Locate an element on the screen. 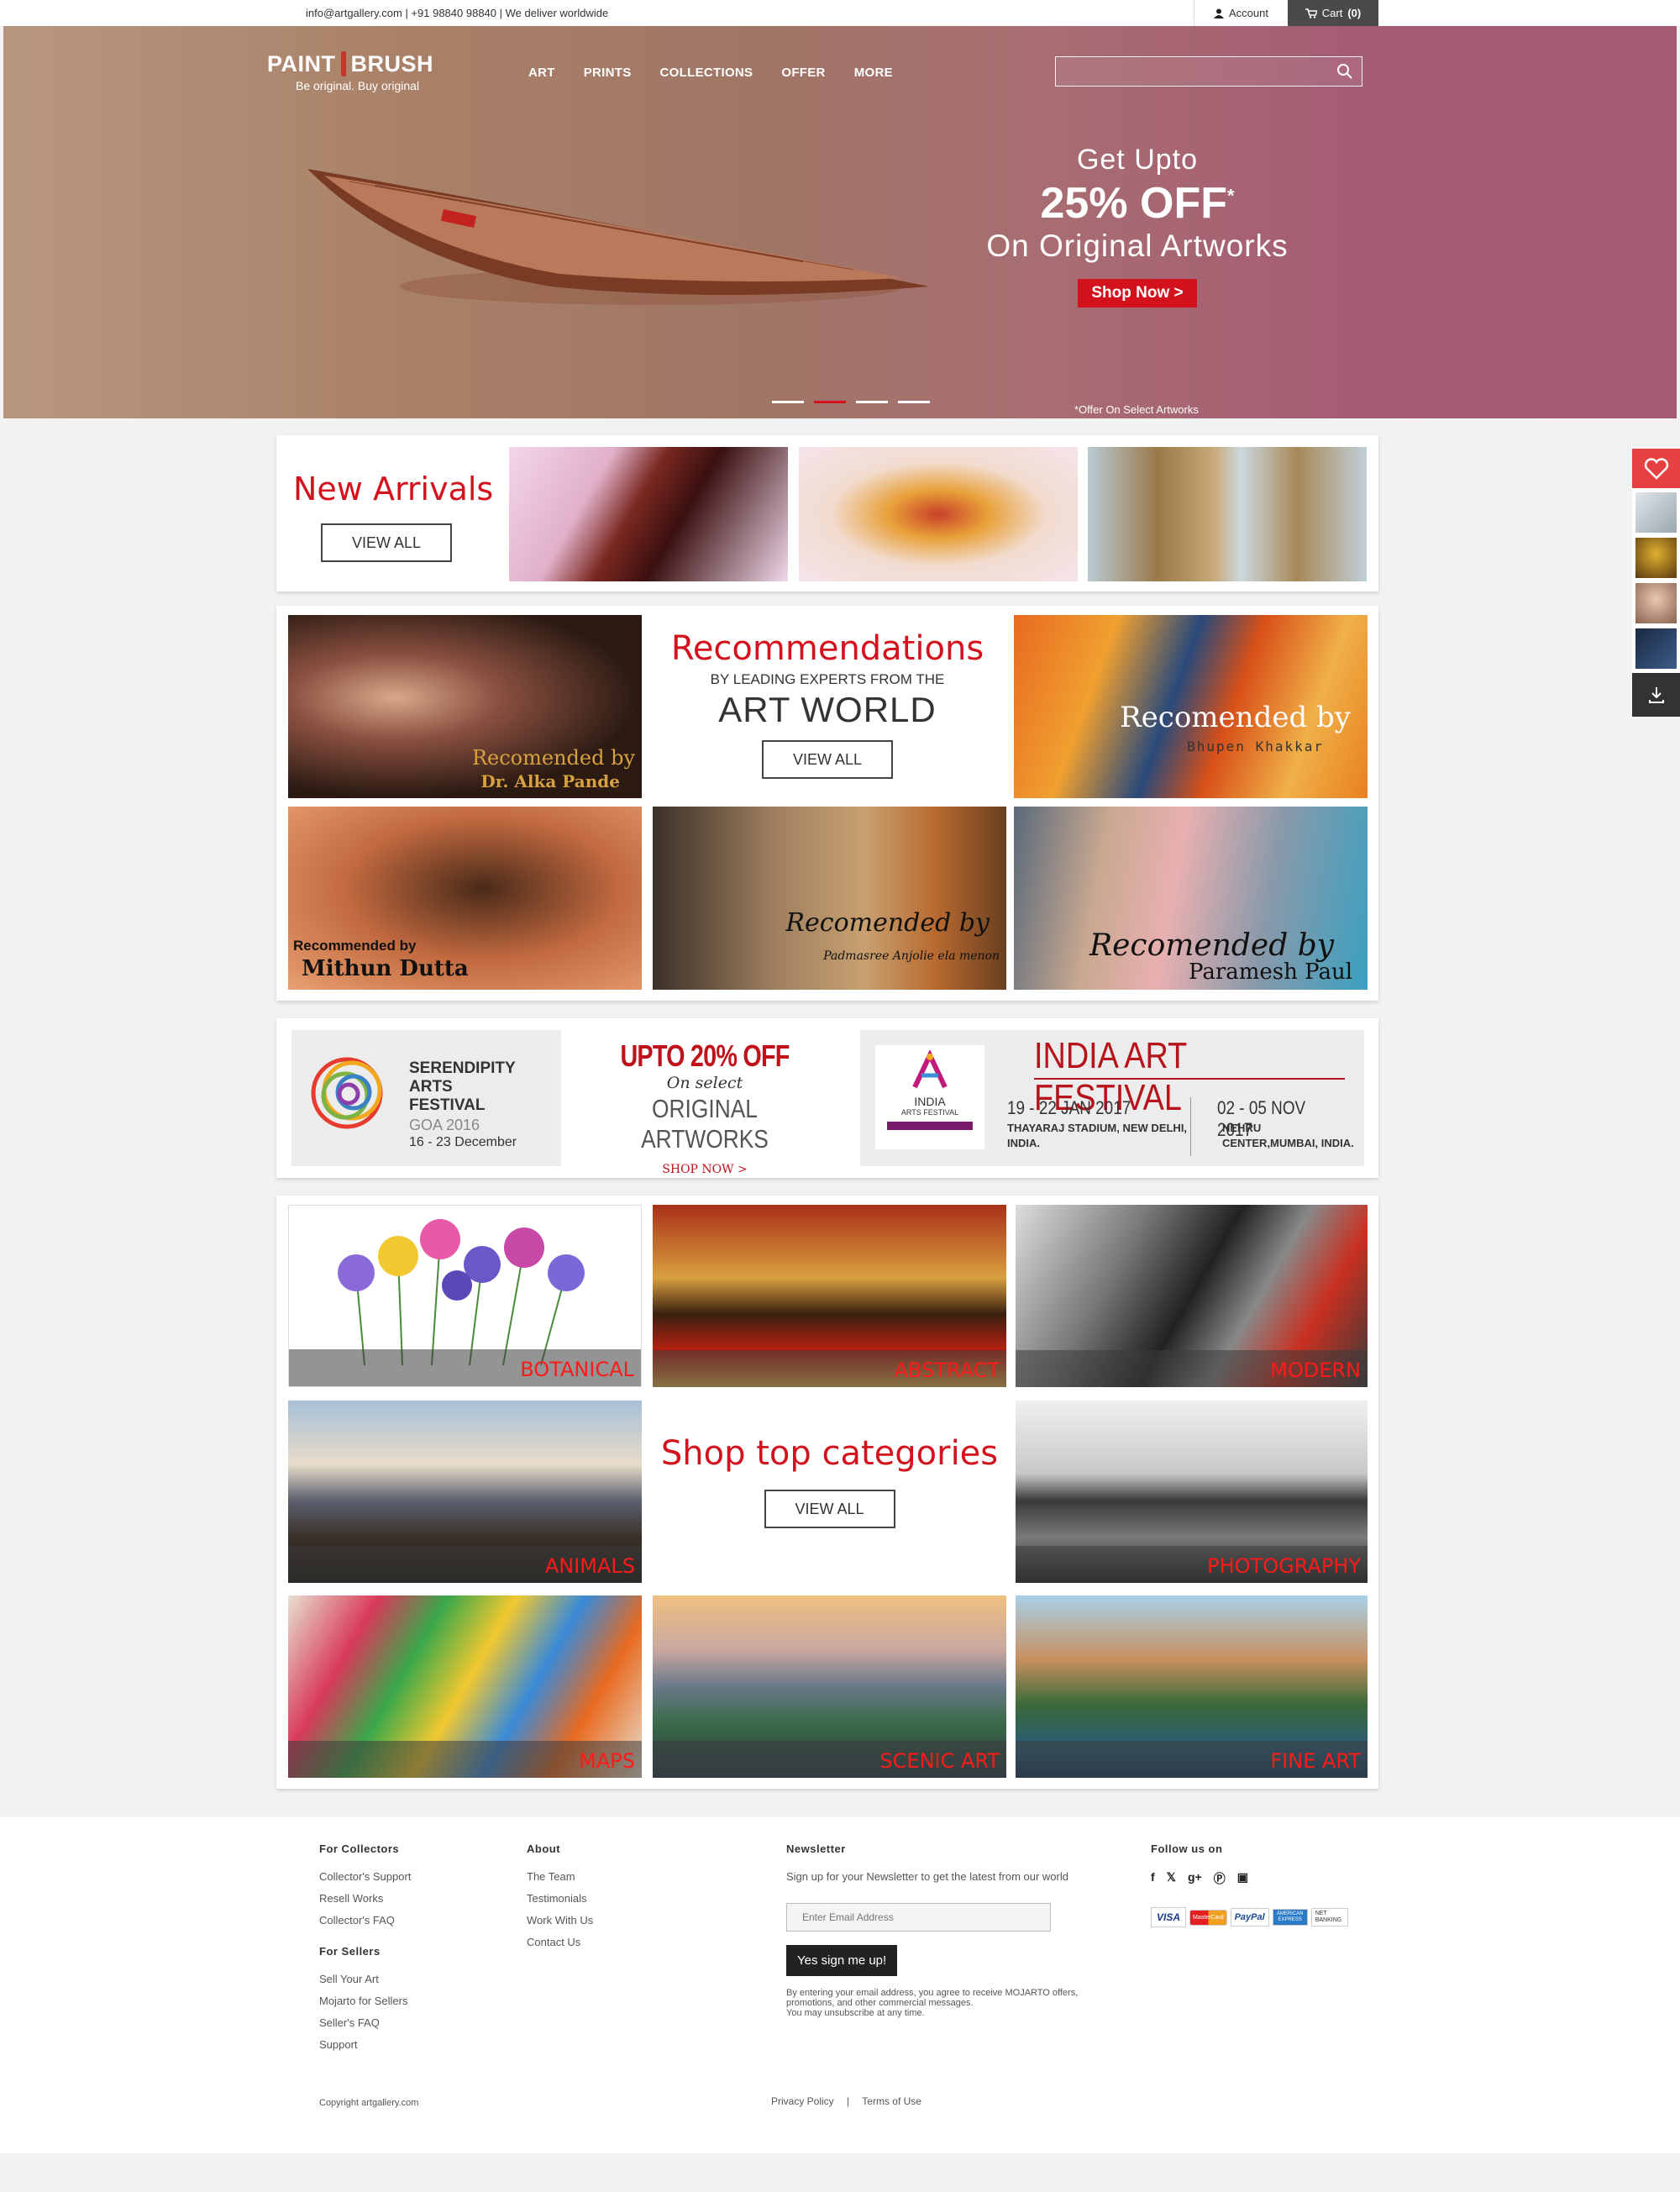 This screenshot has height=2192, width=1680. cart-icon is located at coordinates (1311, 13).